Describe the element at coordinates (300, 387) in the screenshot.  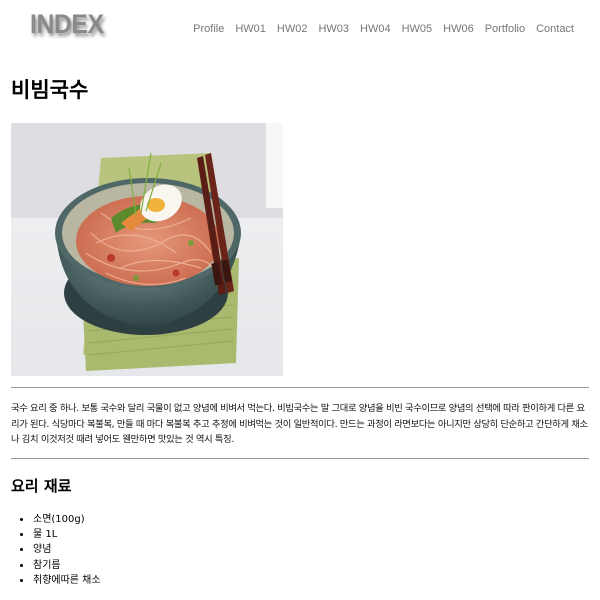
I see `divider-top` at that location.